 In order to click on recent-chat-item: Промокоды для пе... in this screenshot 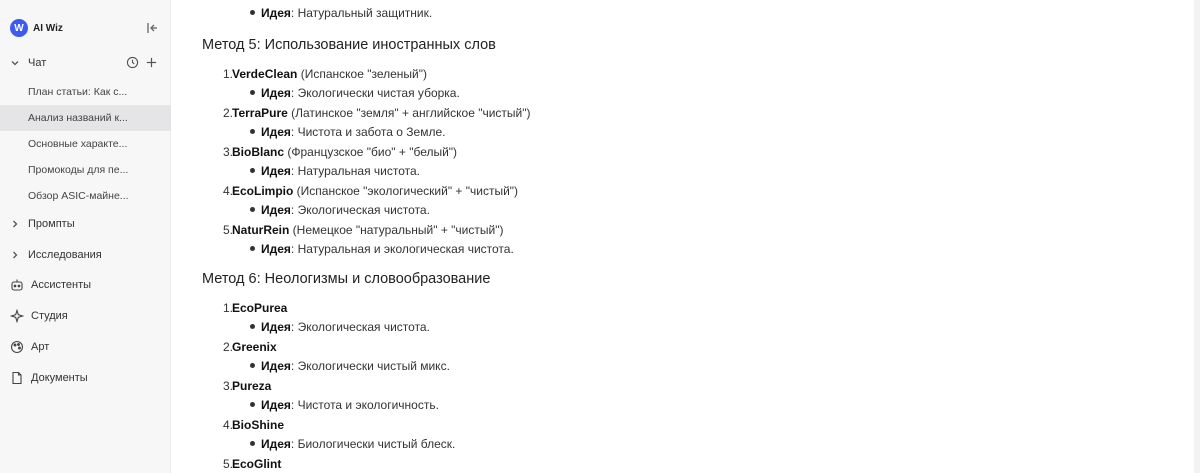, I will do `click(85, 170)`.